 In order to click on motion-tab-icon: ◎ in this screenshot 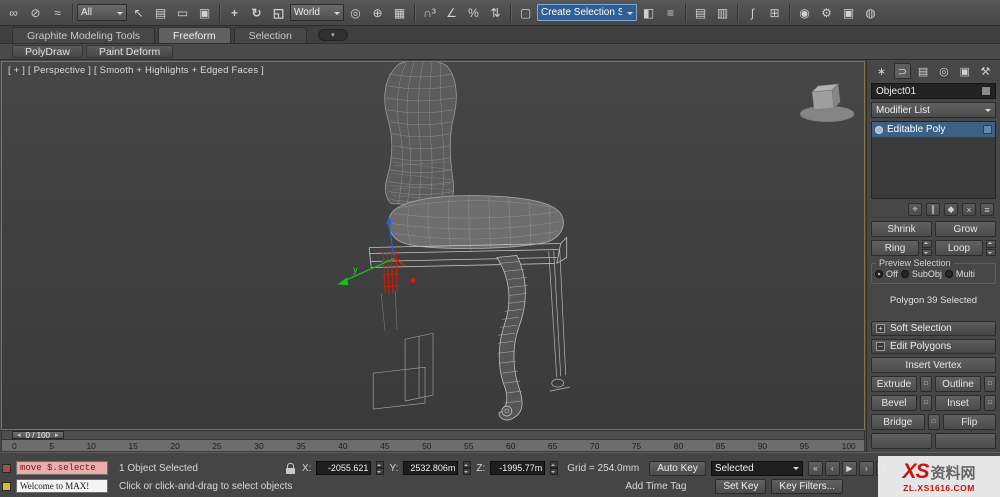, I will do `click(943, 71)`.